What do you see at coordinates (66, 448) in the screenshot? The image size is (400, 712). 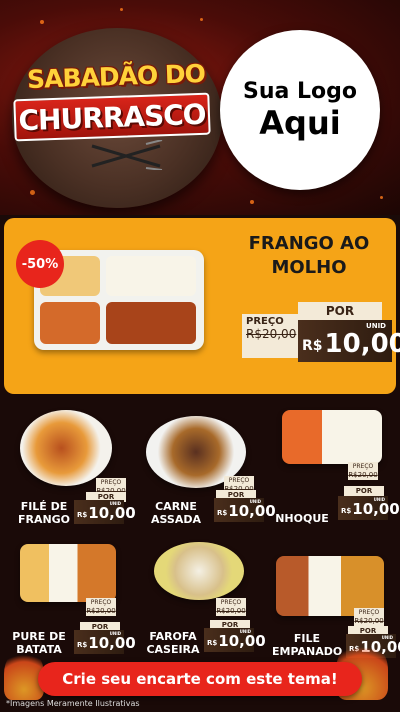 I see `dish-image-file-de-frango` at bounding box center [66, 448].